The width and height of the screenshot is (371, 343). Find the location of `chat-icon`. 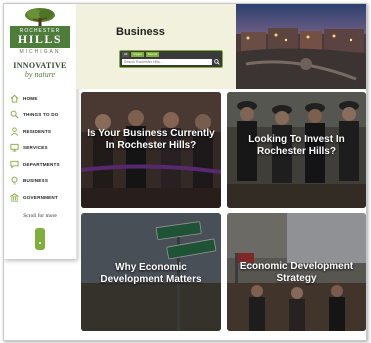

chat-icon is located at coordinates (14, 164).